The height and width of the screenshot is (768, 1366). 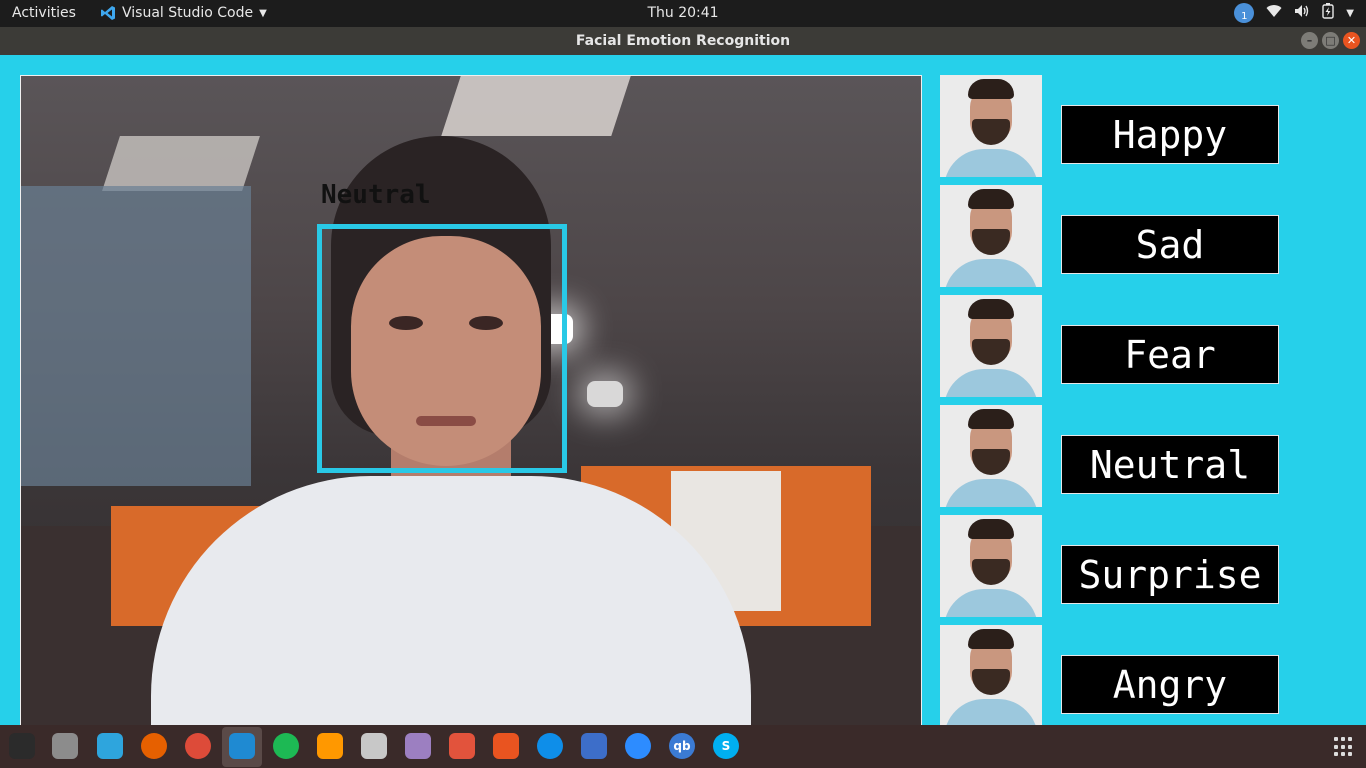 What do you see at coordinates (1351, 40) in the screenshot?
I see `close-button: ✕` at bounding box center [1351, 40].